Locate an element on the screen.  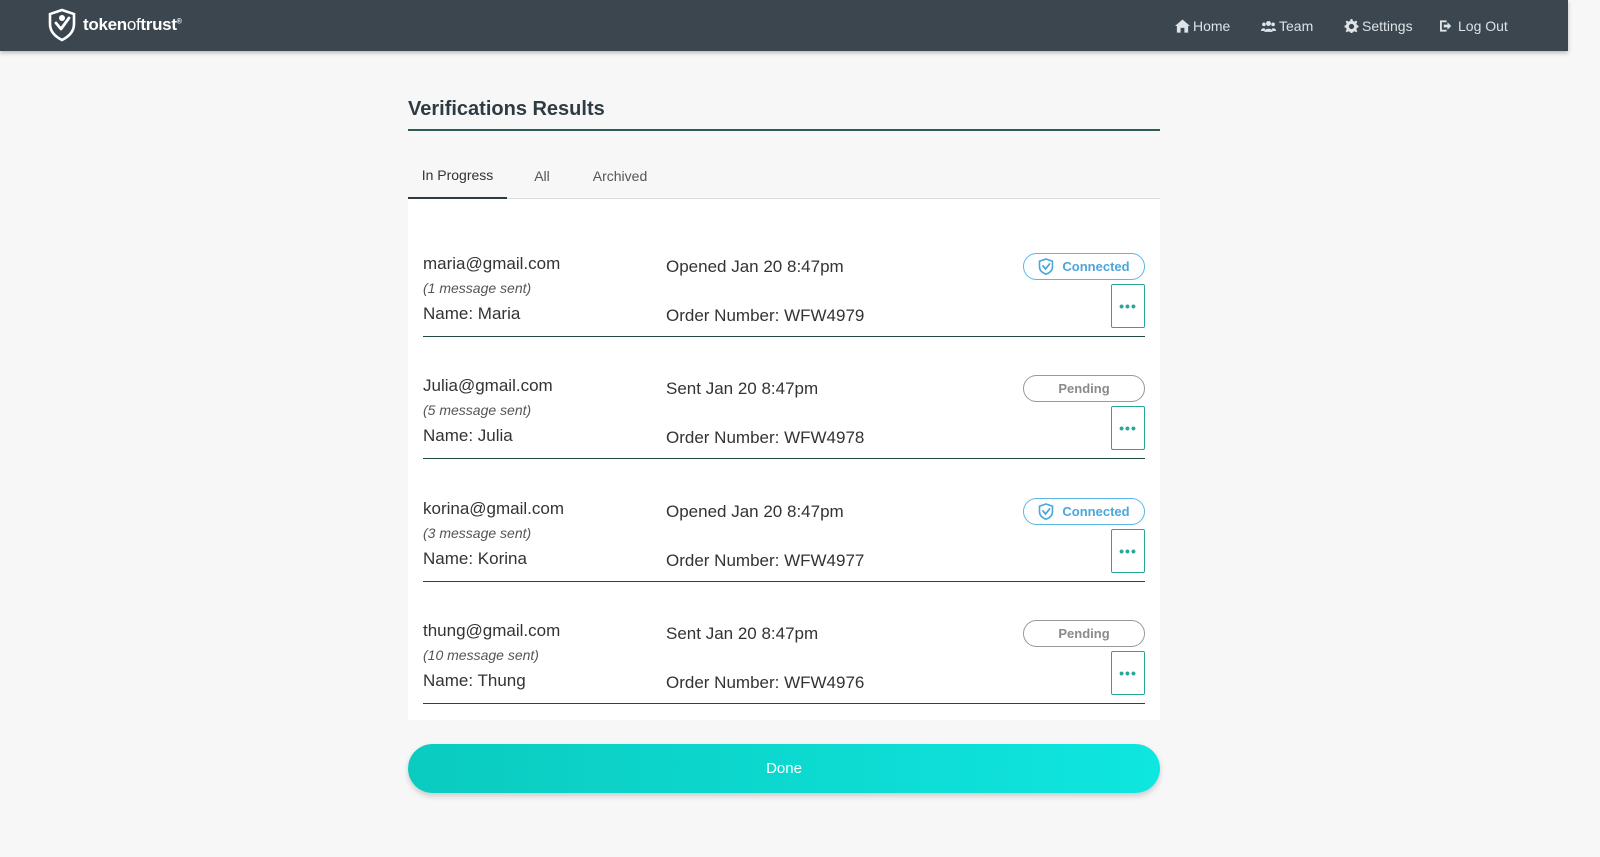
logo-wordmark: tokenoftrust® is located at coordinates (132, 24).